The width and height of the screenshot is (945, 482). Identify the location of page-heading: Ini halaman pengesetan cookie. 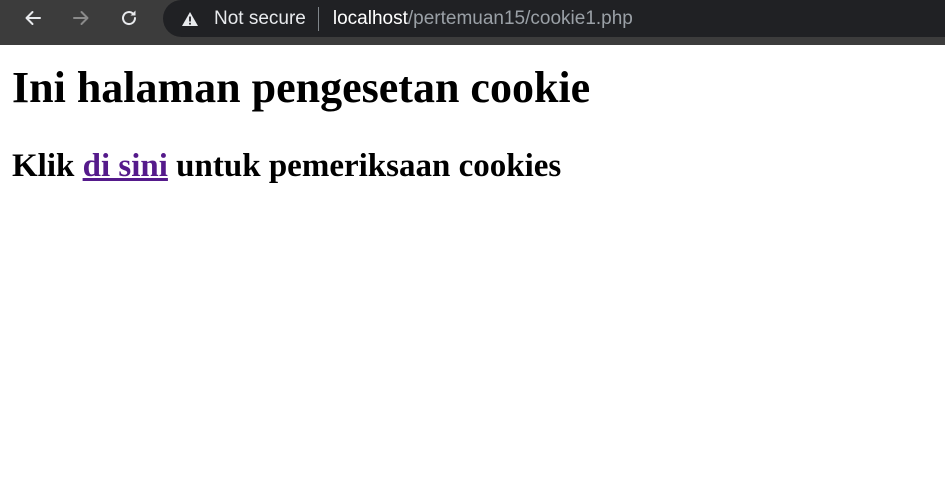
(301, 87).